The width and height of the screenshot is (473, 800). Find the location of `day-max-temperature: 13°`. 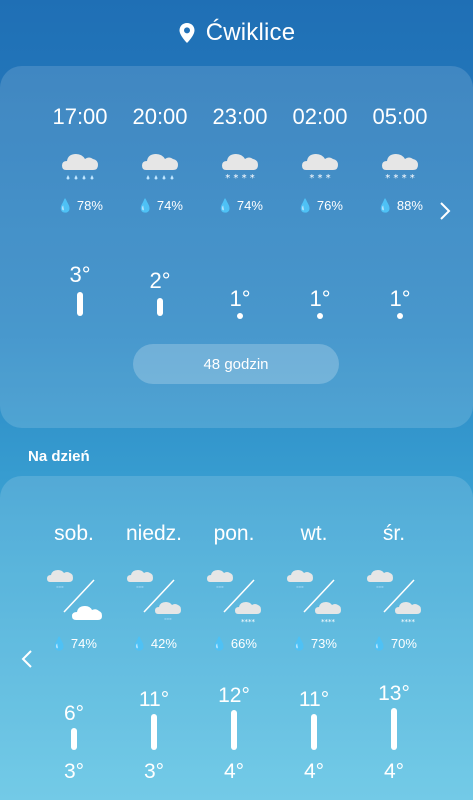

day-max-temperature: 13° is located at coordinates (394, 693).